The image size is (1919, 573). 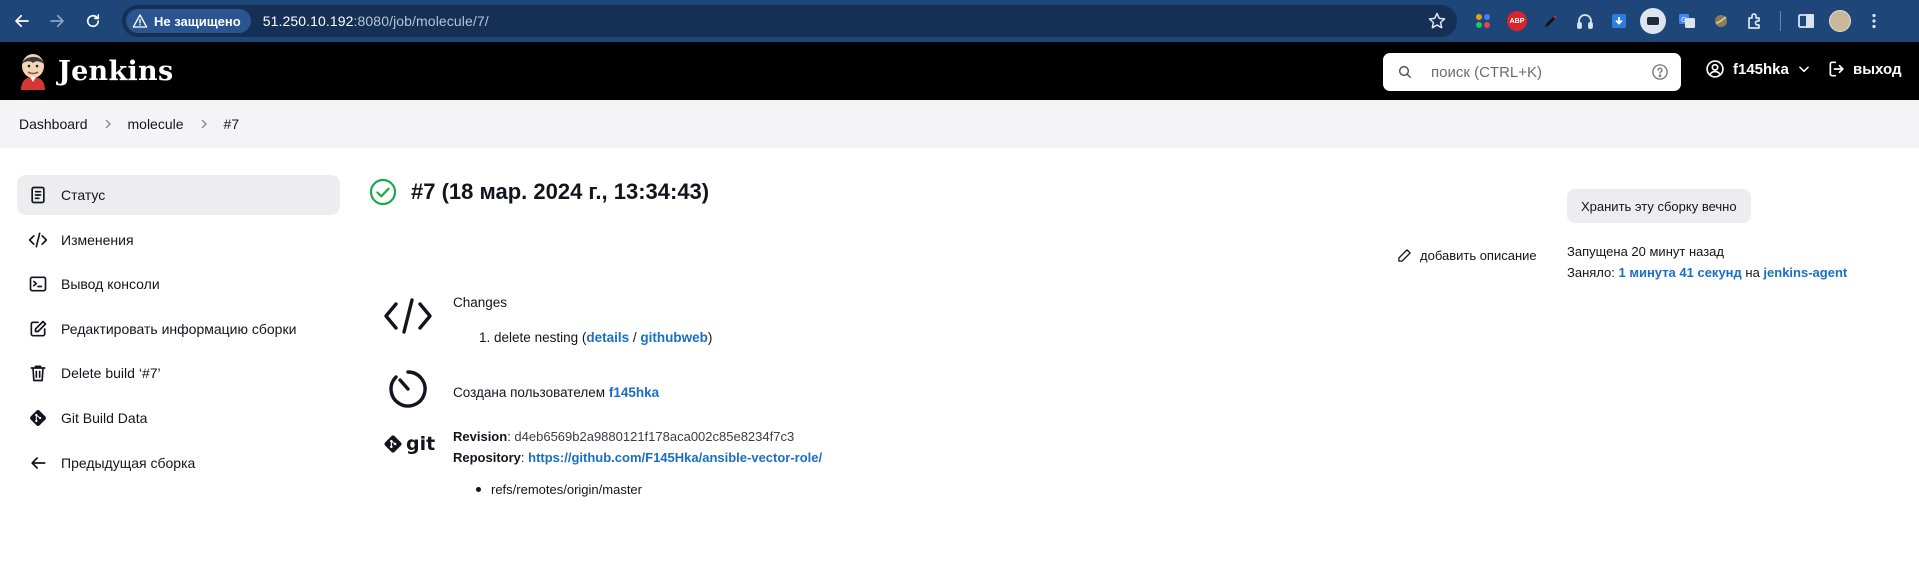 What do you see at coordinates (1437, 21) in the screenshot?
I see `bookmark-star-icon` at bounding box center [1437, 21].